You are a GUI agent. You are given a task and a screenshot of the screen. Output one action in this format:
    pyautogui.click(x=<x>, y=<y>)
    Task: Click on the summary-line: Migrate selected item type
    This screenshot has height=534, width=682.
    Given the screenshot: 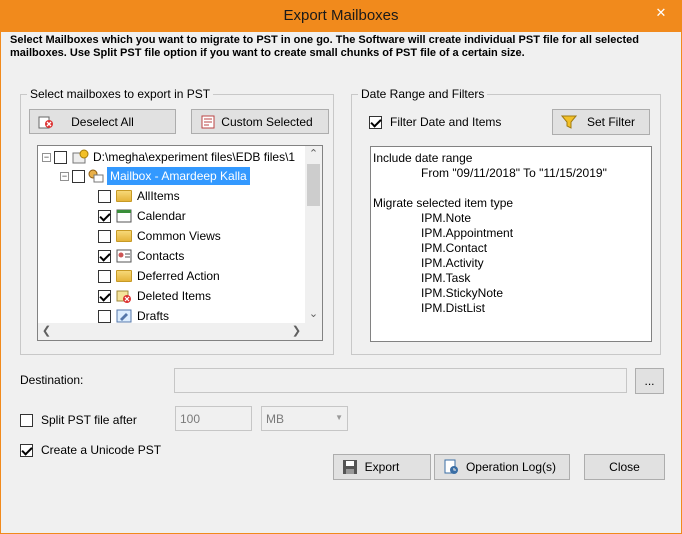 What is the action you would take?
    pyautogui.click(x=443, y=203)
    